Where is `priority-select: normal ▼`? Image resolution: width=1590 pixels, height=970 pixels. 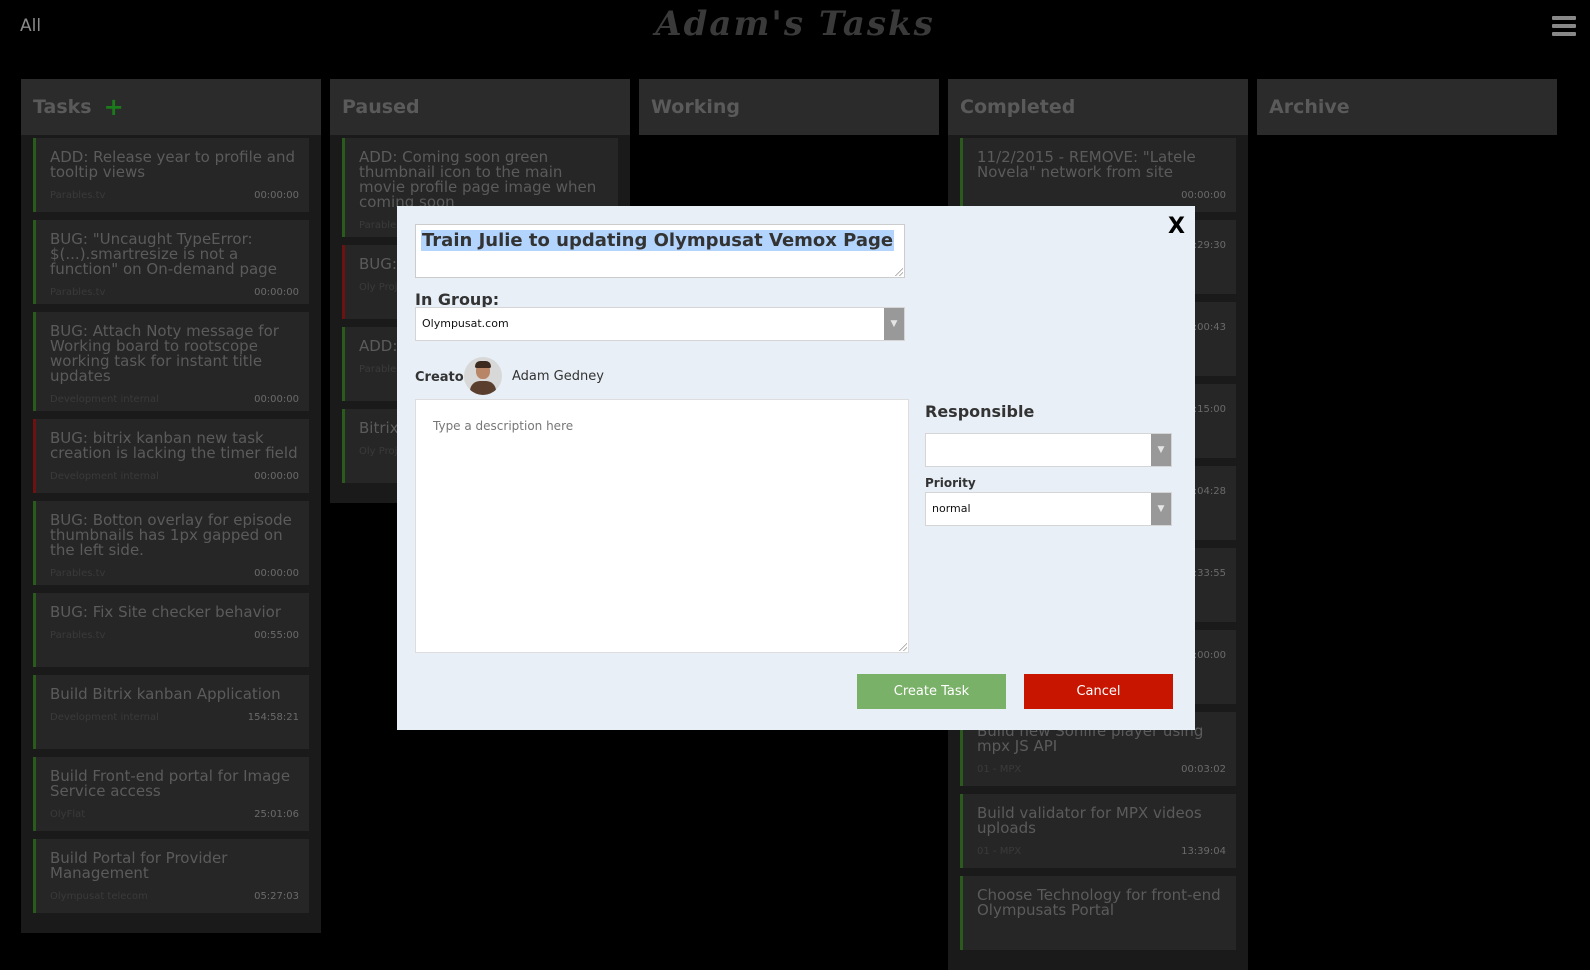 priority-select: normal ▼ is located at coordinates (1048, 509).